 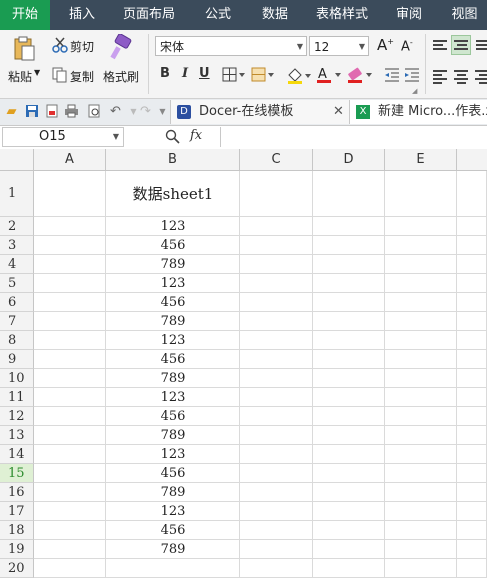 I want to click on font-color-icon: A, so click(x=329, y=76).